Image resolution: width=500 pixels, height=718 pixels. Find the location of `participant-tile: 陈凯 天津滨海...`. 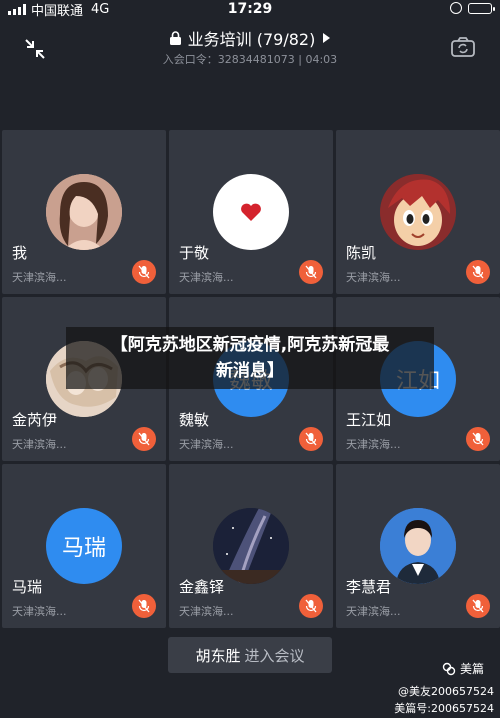

participant-tile: 陈凯 天津滨海... is located at coordinates (418, 212).